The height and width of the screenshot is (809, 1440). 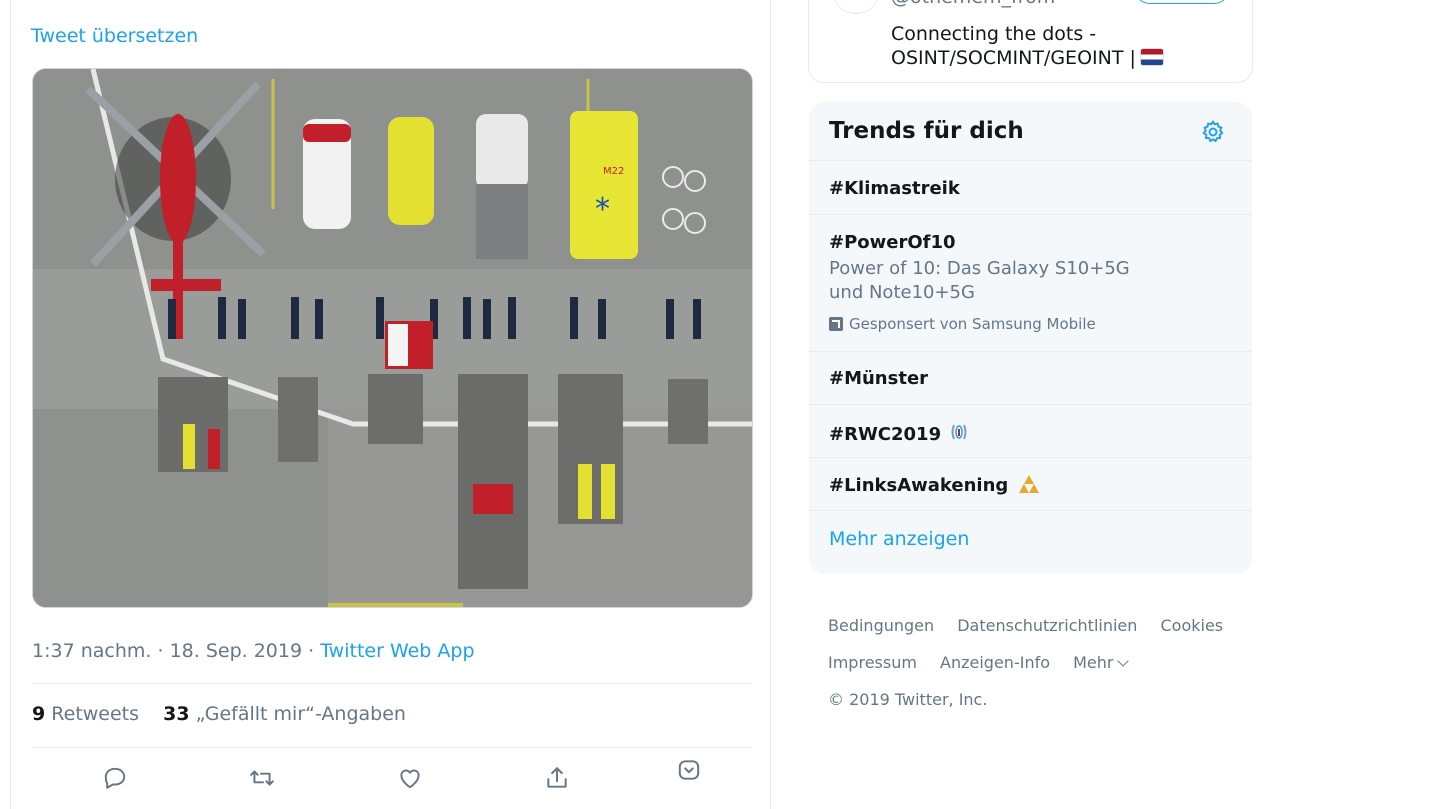 What do you see at coordinates (1182, 2) in the screenshot?
I see `follow-button` at bounding box center [1182, 2].